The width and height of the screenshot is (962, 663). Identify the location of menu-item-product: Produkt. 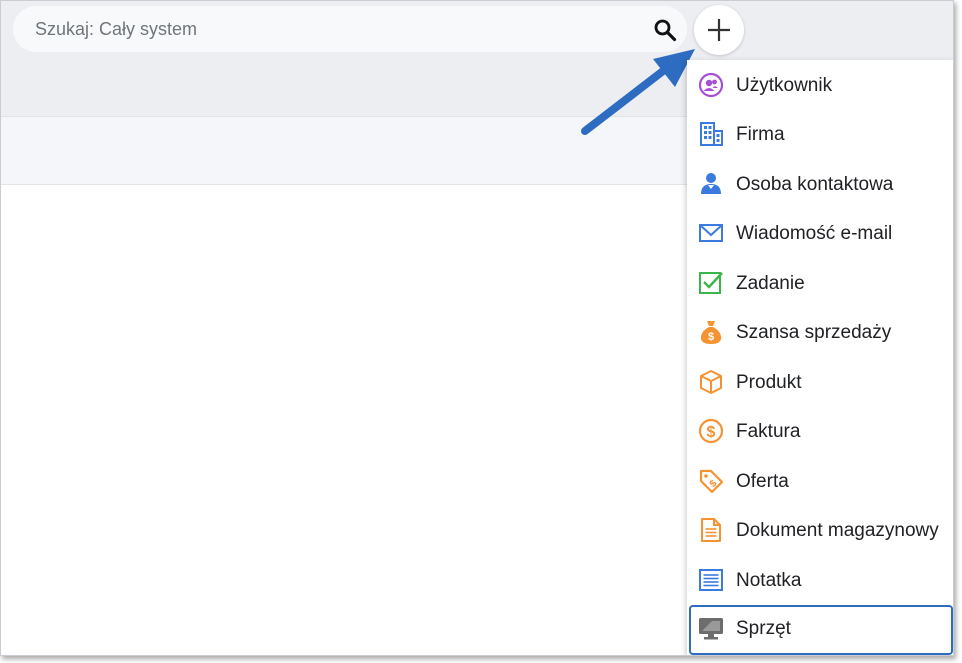
(821, 382).